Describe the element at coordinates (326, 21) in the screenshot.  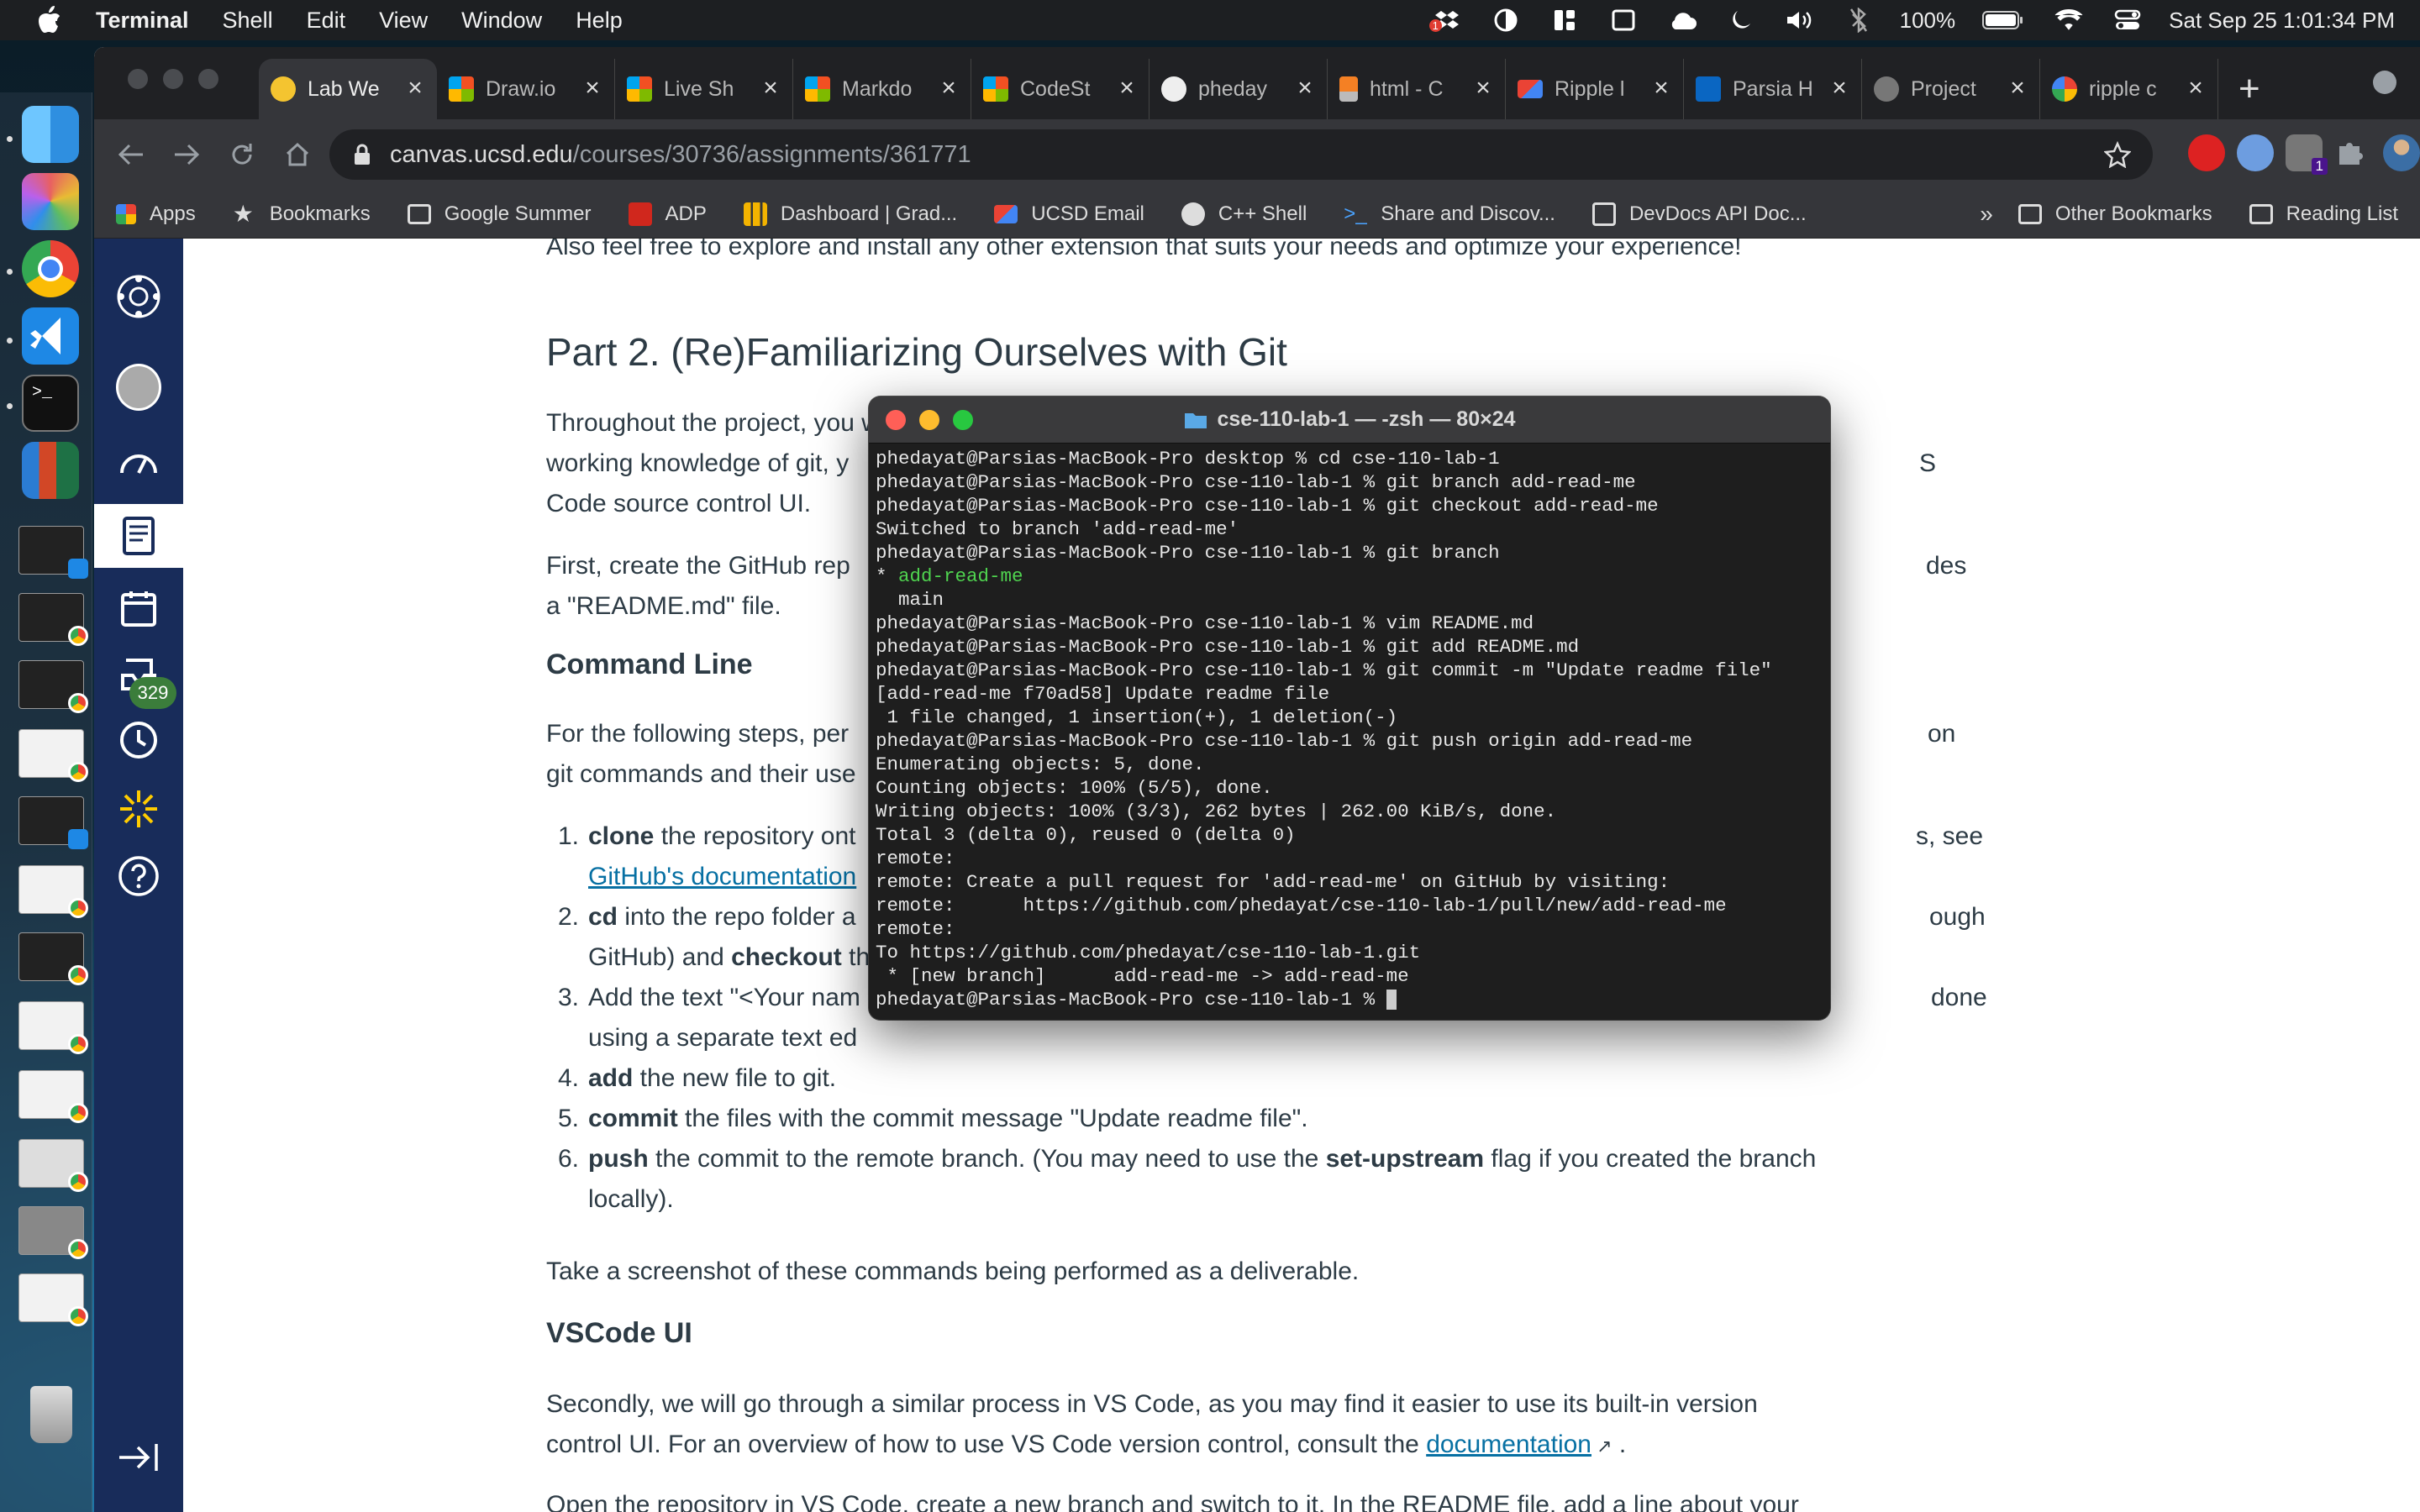
I see `menu-edit: Edit` at that location.